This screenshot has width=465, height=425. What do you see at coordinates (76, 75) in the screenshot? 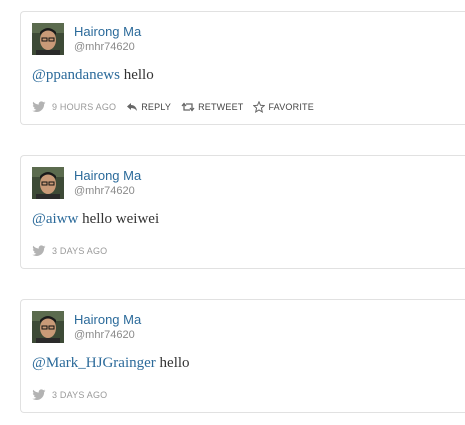
I see `mention-link: @ppandanews` at bounding box center [76, 75].